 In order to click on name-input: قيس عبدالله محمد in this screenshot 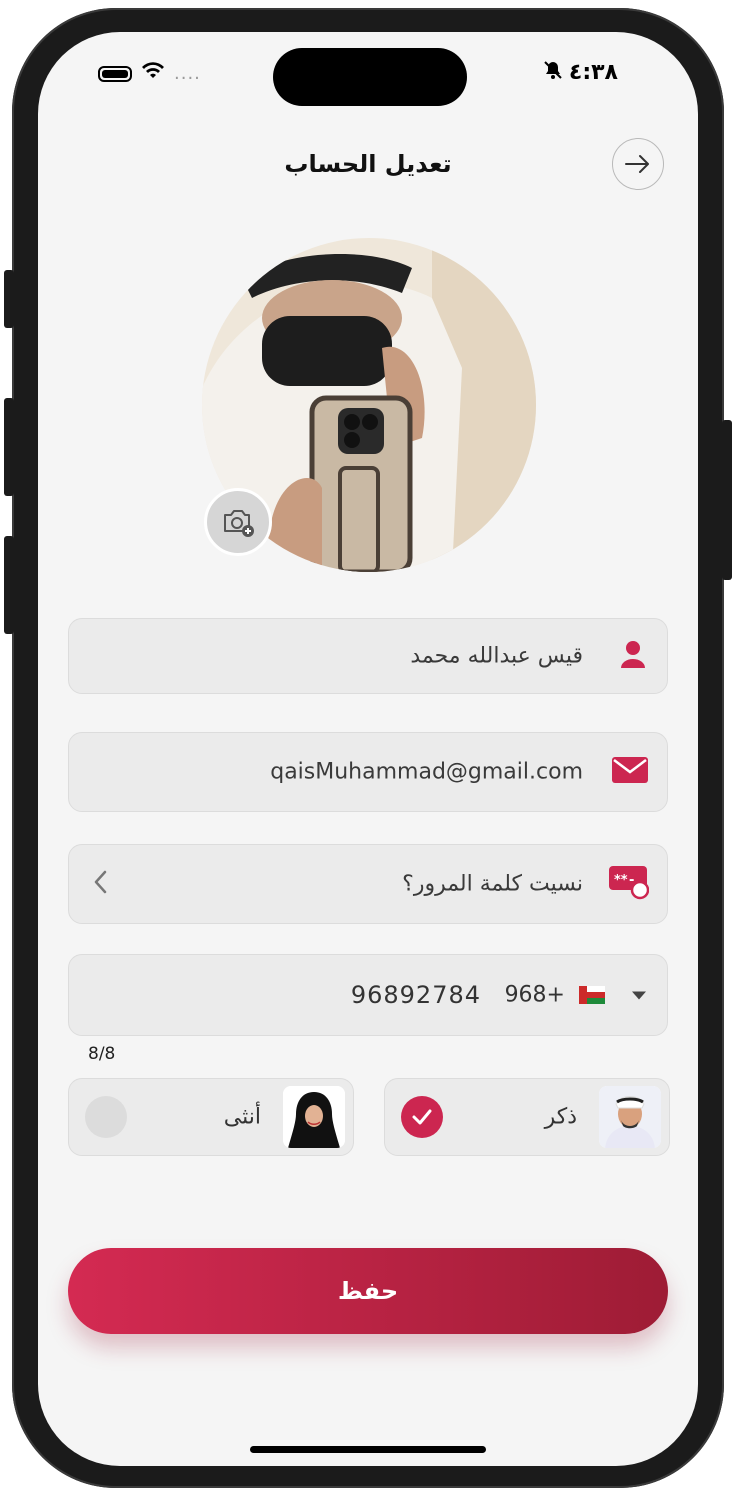, I will do `click(496, 656)`.